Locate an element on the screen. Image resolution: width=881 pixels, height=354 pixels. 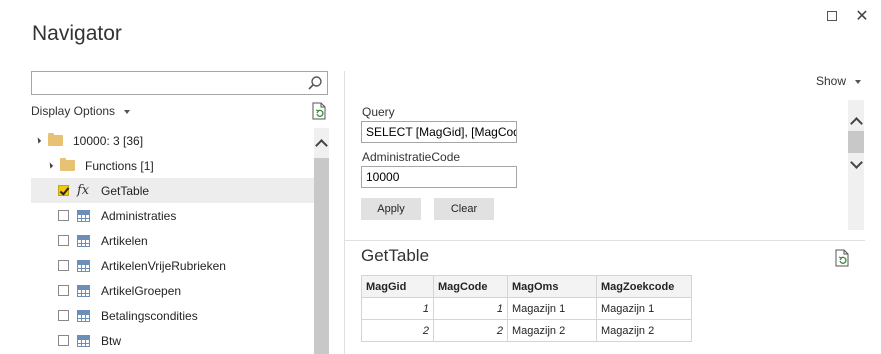
column-header: MagZoekcode is located at coordinates (644, 286).